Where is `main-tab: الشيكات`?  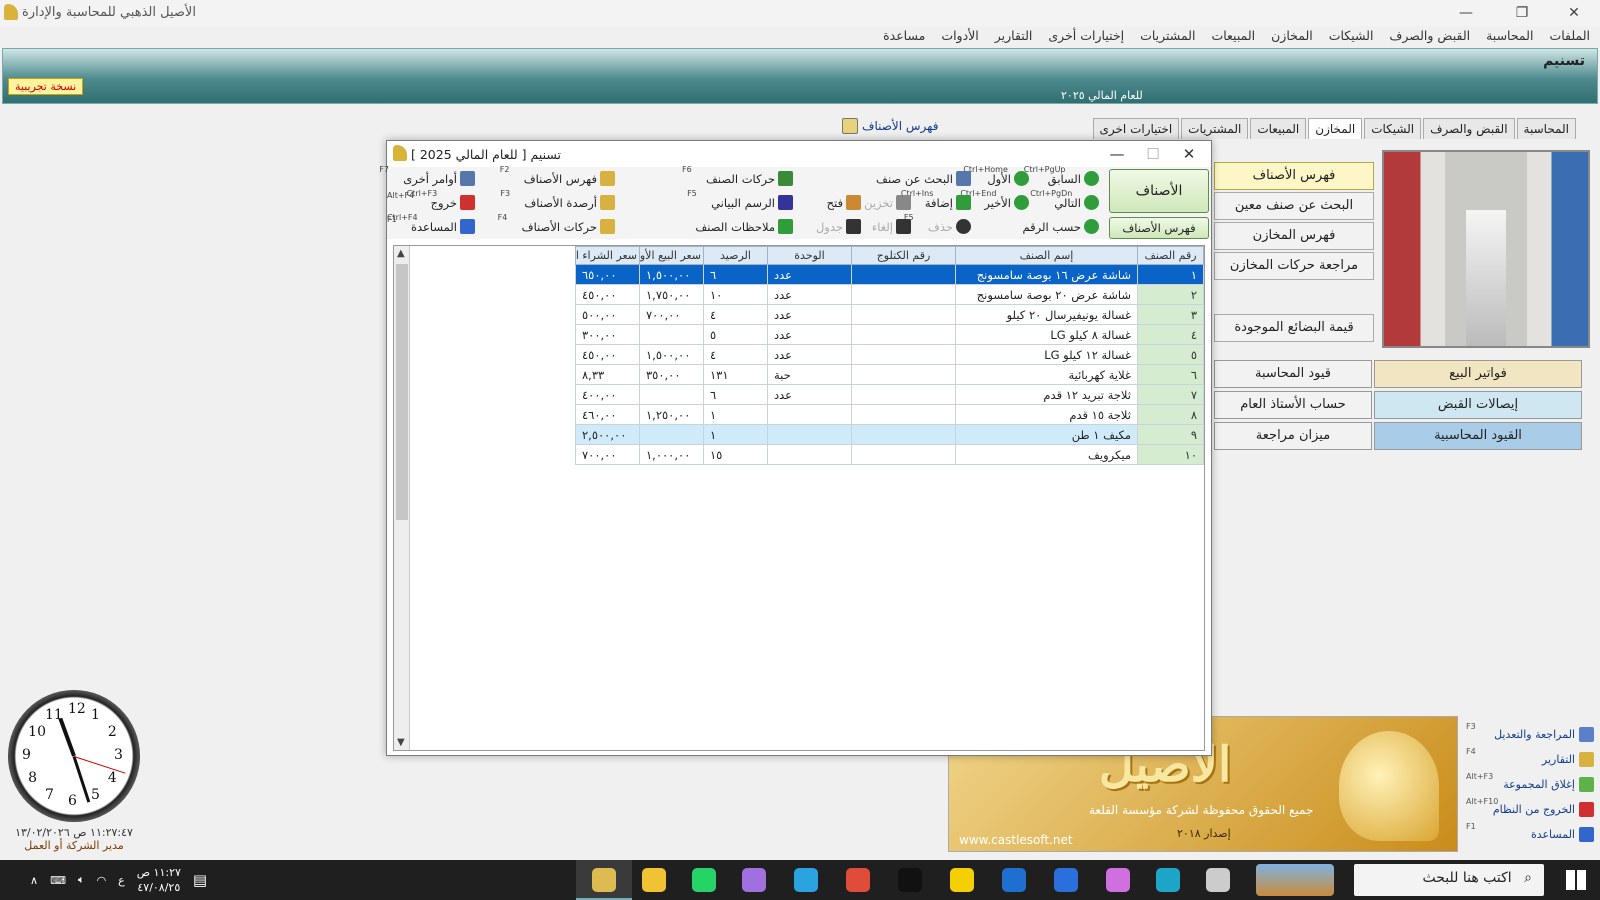 main-tab: الشيكات is located at coordinates (1393, 128).